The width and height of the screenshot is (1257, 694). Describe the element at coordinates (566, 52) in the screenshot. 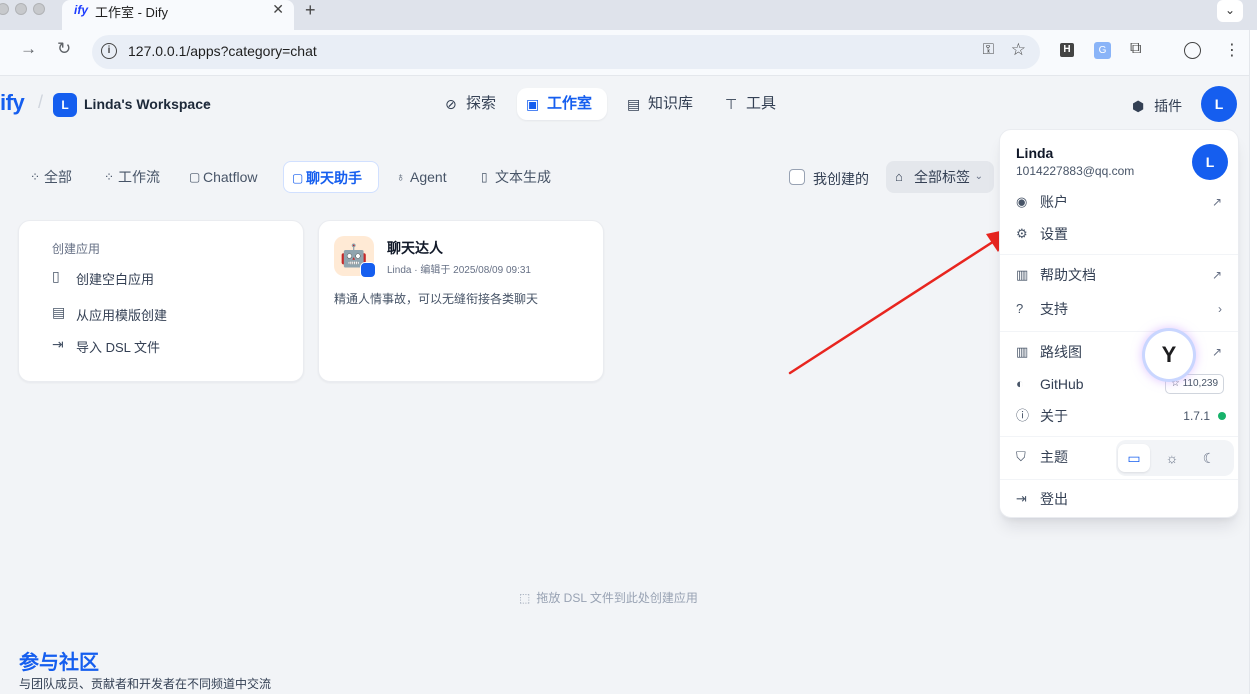

I see `address-bar: i 127.0.0.1/apps?category=chat ⚿ ☆` at that location.